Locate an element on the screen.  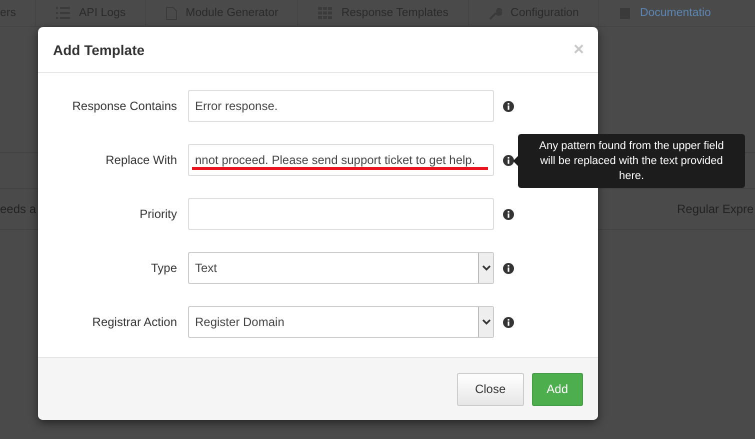
select-field: Register Domain is located at coordinates (341, 322).